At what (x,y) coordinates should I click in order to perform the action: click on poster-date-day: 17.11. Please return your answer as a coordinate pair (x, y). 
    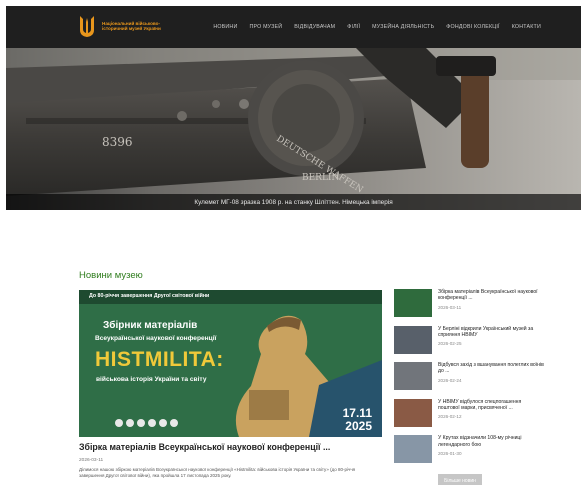
    Looking at the image, I should click on (357, 413).